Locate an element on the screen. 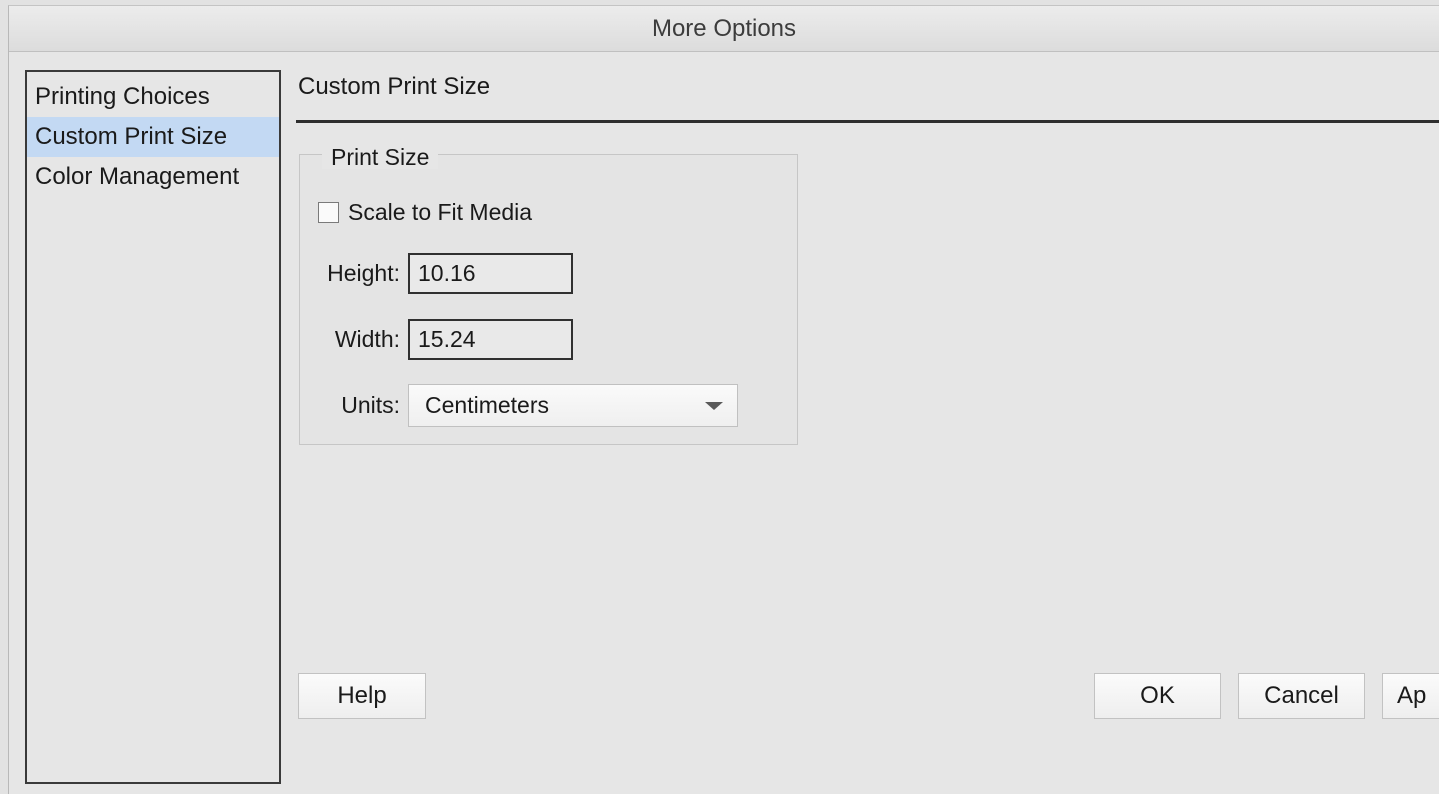 The width and height of the screenshot is (1439, 794). width-row: Width: is located at coordinates (548, 339).